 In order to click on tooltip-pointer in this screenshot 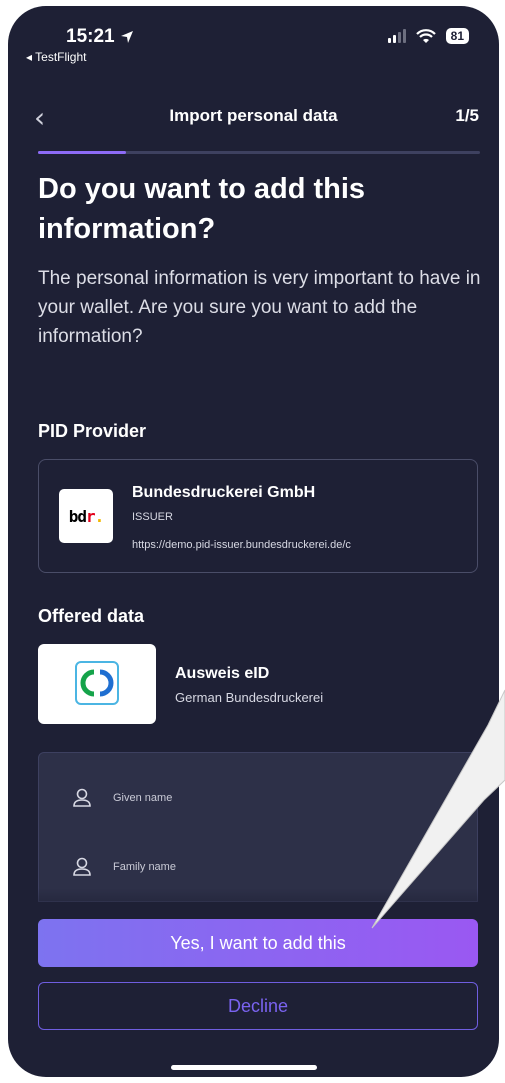, I will do `click(438, 809)`.